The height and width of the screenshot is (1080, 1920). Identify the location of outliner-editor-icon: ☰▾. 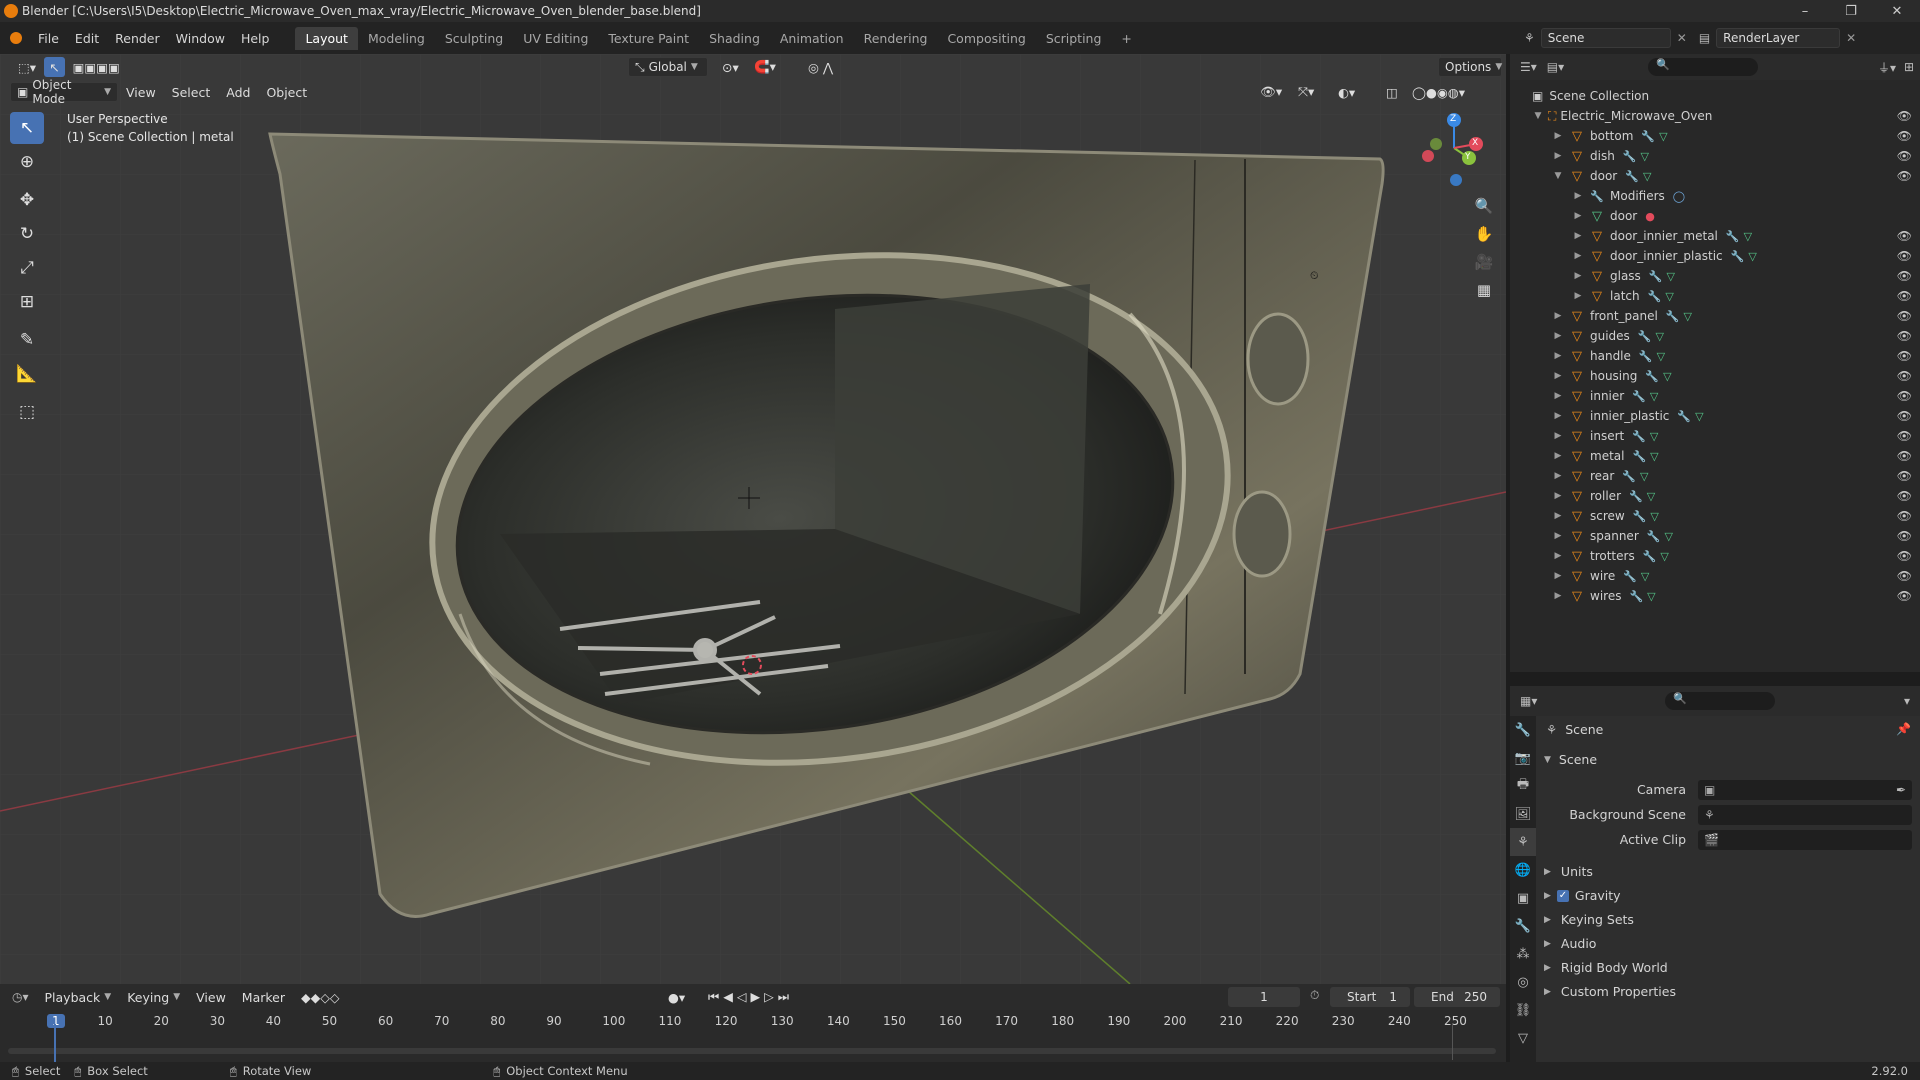
(1528, 67).